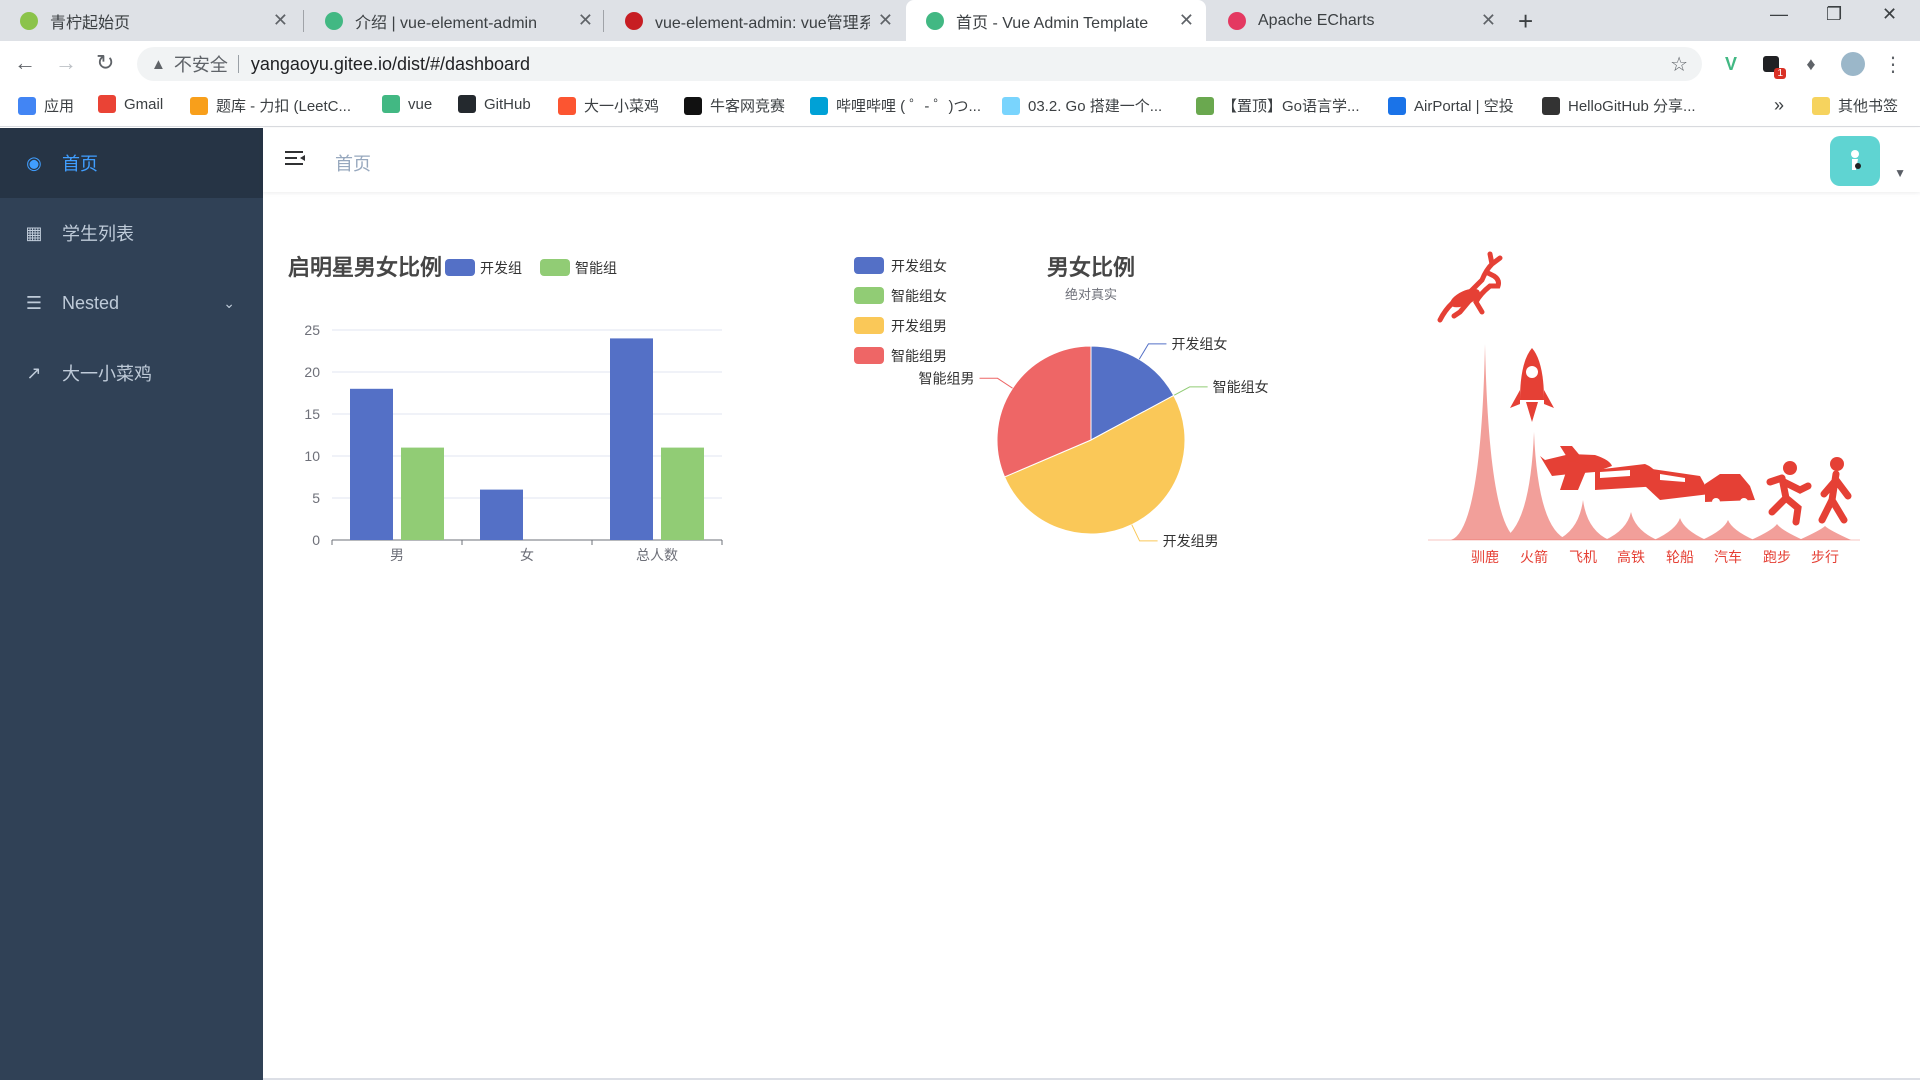 The width and height of the screenshot is (1920, 1080). What do you see at coordinates (1551, 105) in the screenshot?
I see `hellogithub-icon` at bounding box center [1551, 105].